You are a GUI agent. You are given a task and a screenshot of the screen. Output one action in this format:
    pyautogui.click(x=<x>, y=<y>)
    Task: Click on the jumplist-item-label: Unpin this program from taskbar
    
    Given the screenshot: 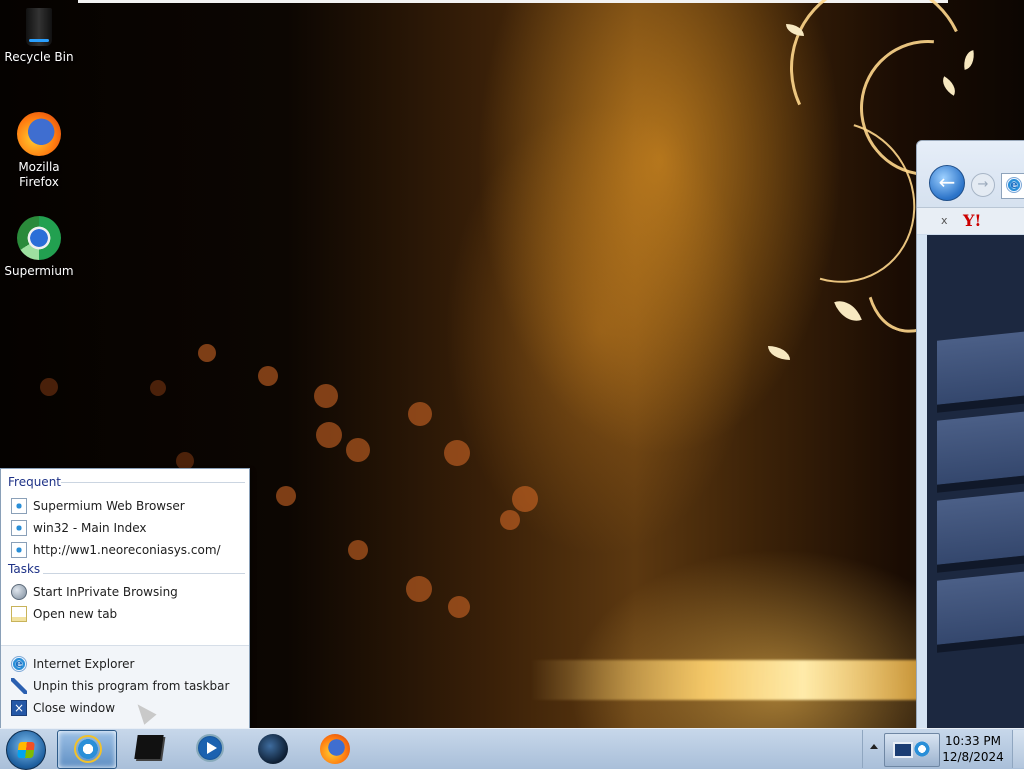 What is the action you would take?
    pyautogui.click(x=131, y=686)
    